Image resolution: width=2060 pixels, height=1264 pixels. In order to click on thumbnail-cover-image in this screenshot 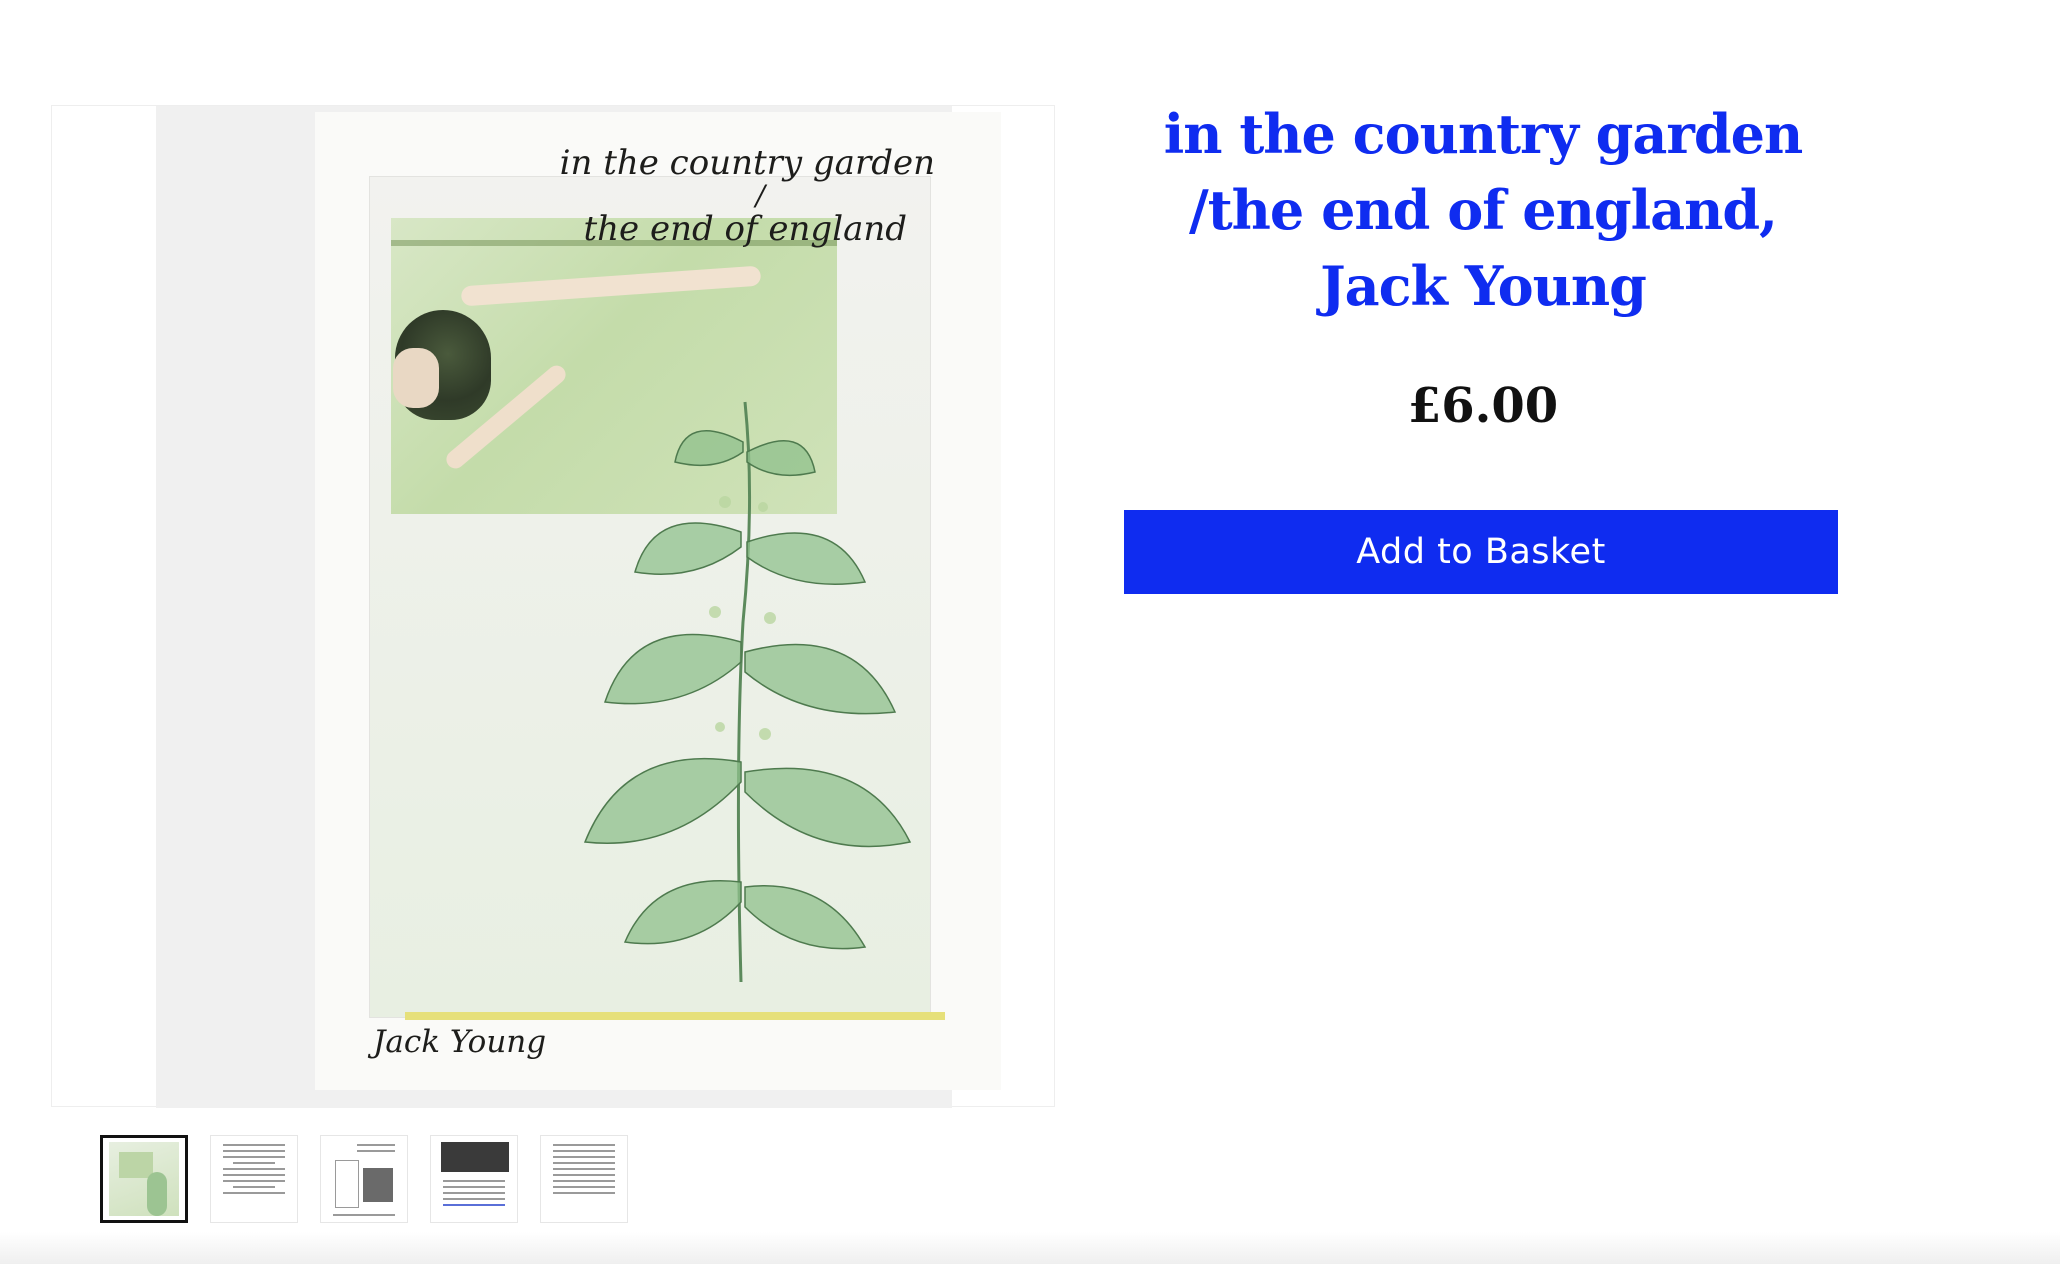, I will do `click(144, 1179)`.